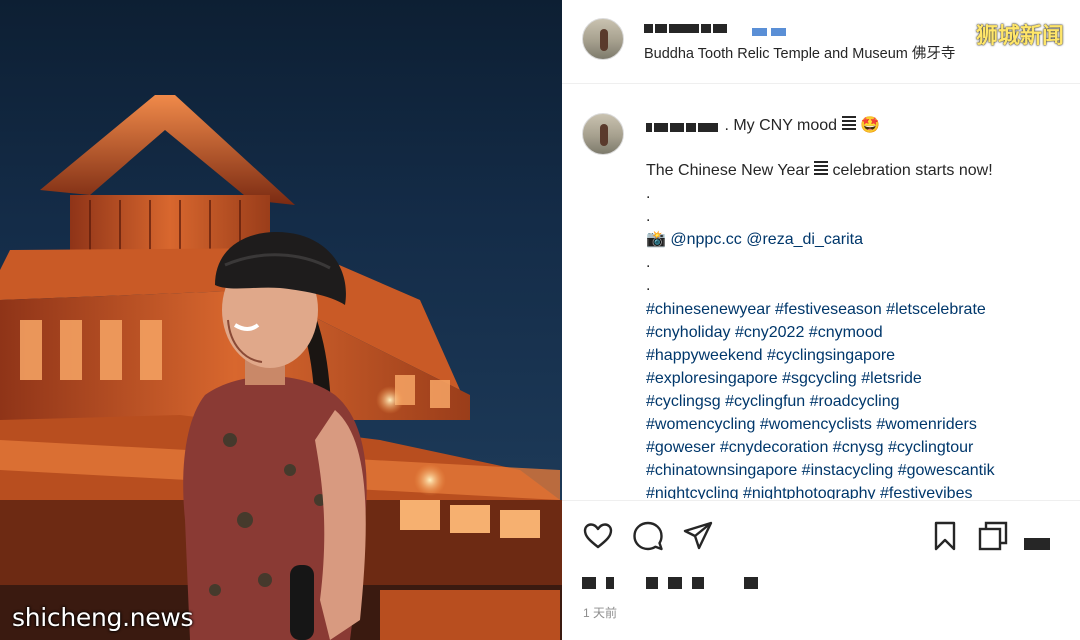 This screenshot has height=640, width=1080. Describe the element at coordinates (730, 170) in the screenshot. I see `caption-text: The Chinese New Year` at that location.